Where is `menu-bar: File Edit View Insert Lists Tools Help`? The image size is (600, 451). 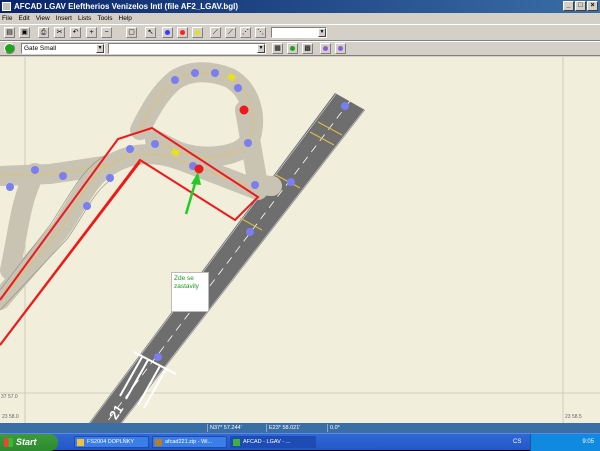 menu-bar: File Edit View Insert Lists Tools Help is located at coordinates (300, 18).